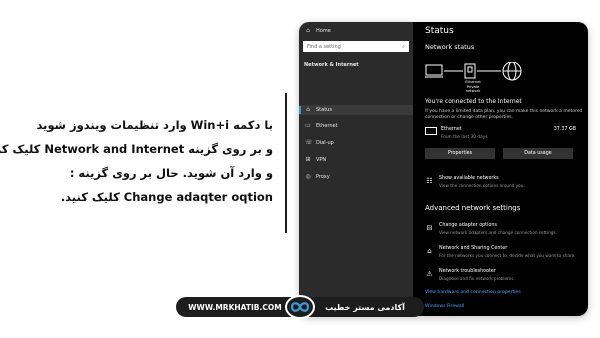  Describe the element at coordinates (166, 197) in the screenshot. I see `caption-line: Change adaqter oqtion کلیک کنید.` at that location.